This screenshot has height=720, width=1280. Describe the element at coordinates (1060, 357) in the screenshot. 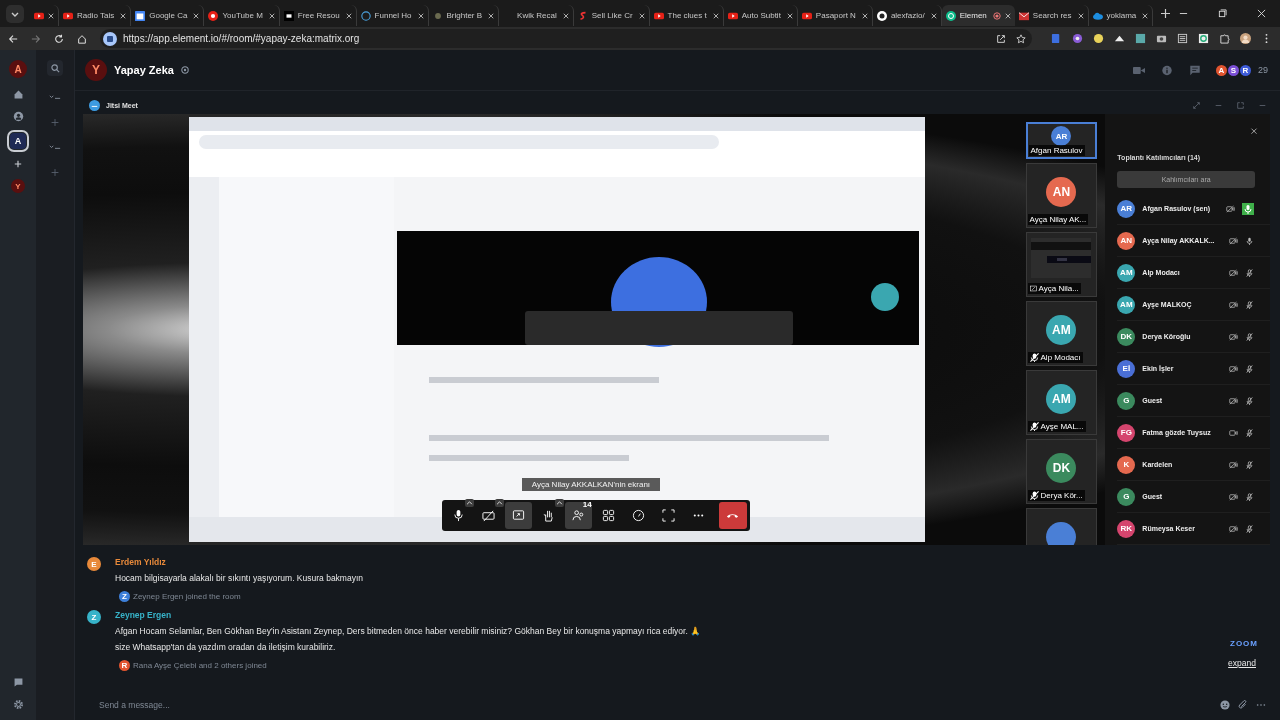

I see `participant-name: Alp Modacı` at that location.